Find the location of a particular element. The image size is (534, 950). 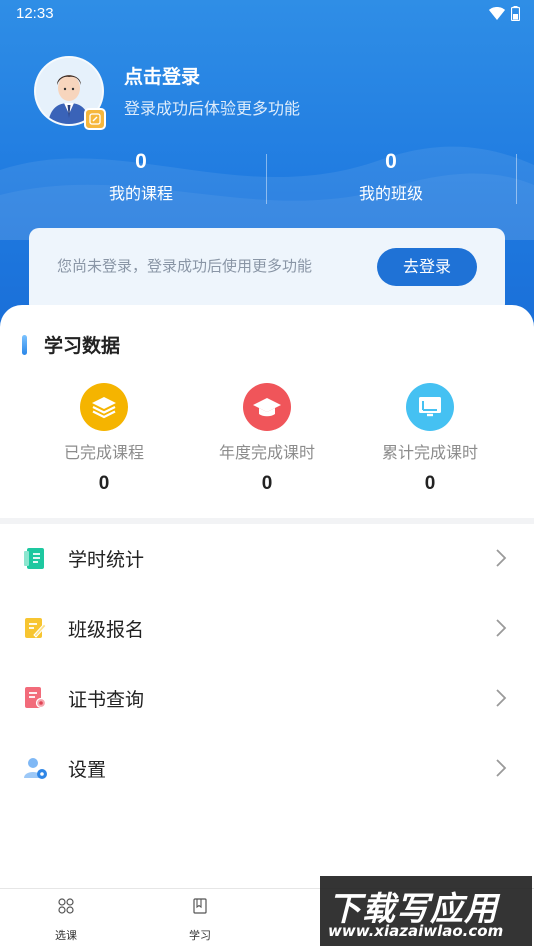

menu-label: 设置 is located at coordinates (87, 770).